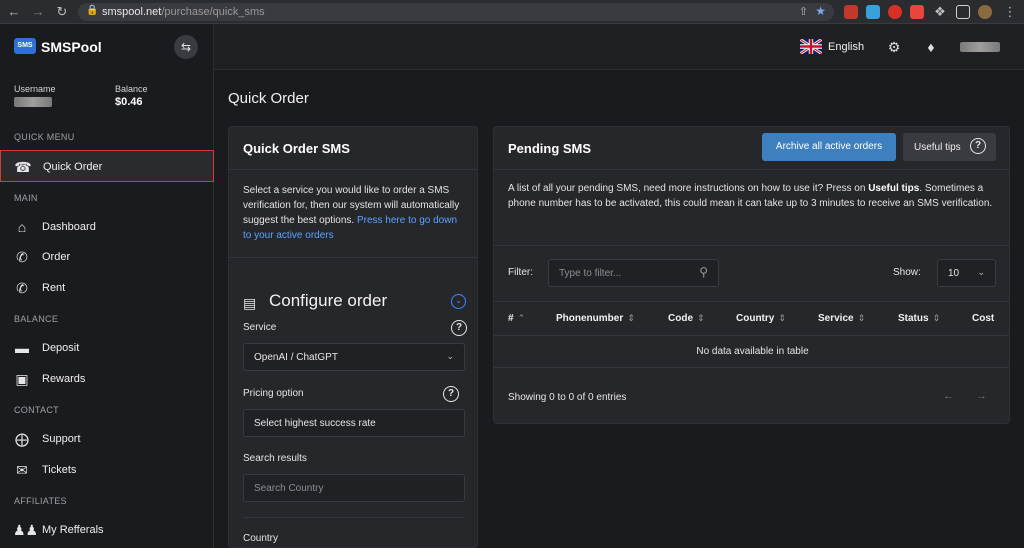  What do you see at coordinates (296, 148) in the screenshot?
I see `quick-order-title: Quick Order SMS` at bounding box center [296, 148].